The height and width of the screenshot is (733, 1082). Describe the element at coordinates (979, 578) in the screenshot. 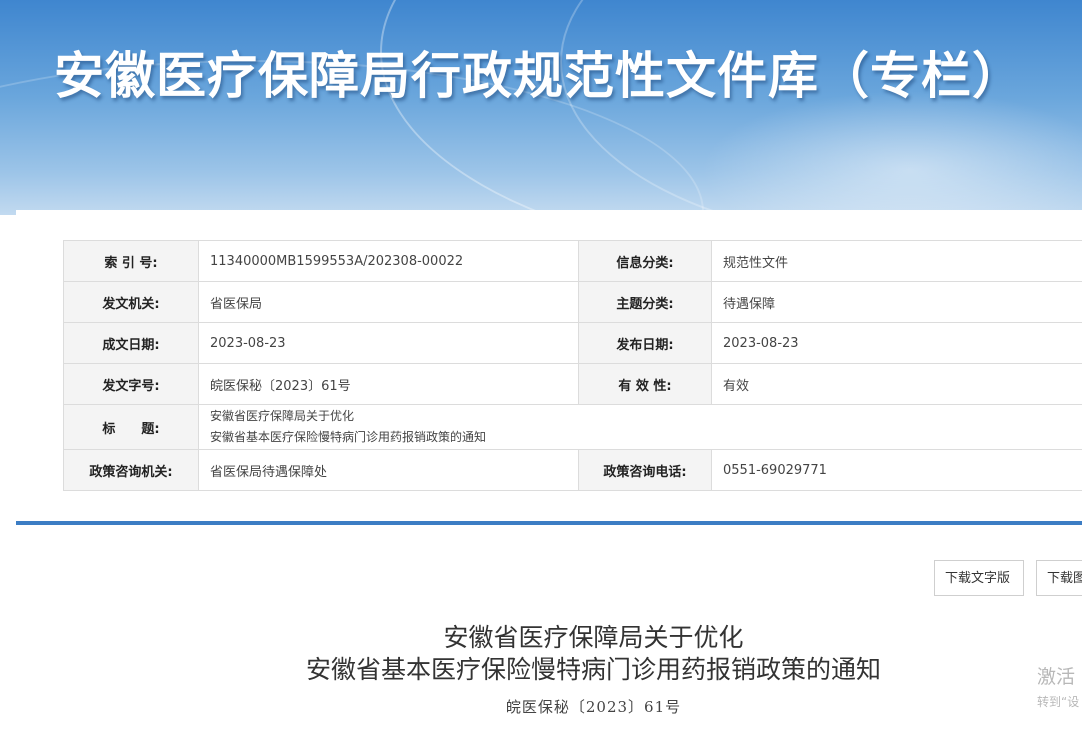

I see `download-text-version-button: 下载文字版` at that location.